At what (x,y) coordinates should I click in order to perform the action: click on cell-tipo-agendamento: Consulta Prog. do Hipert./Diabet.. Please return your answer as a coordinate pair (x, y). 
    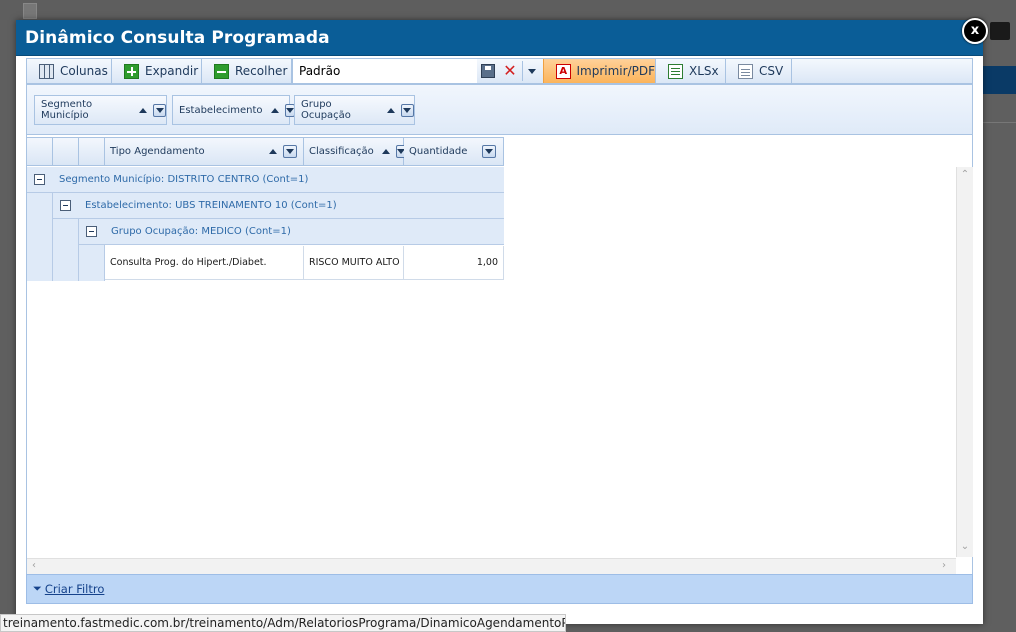
    Looking at the image, I should click on (204, 263).